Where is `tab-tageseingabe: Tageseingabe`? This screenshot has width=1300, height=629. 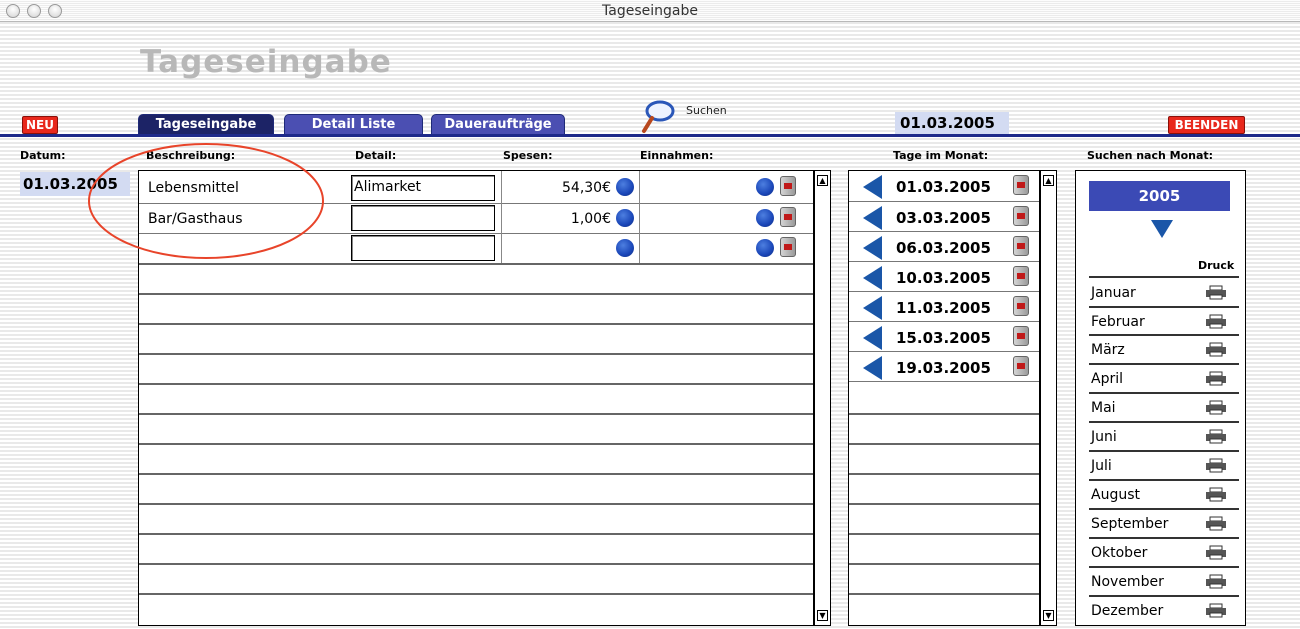 tab-tageseingabe: Tageseingabe is located at coordinates (206, 124).